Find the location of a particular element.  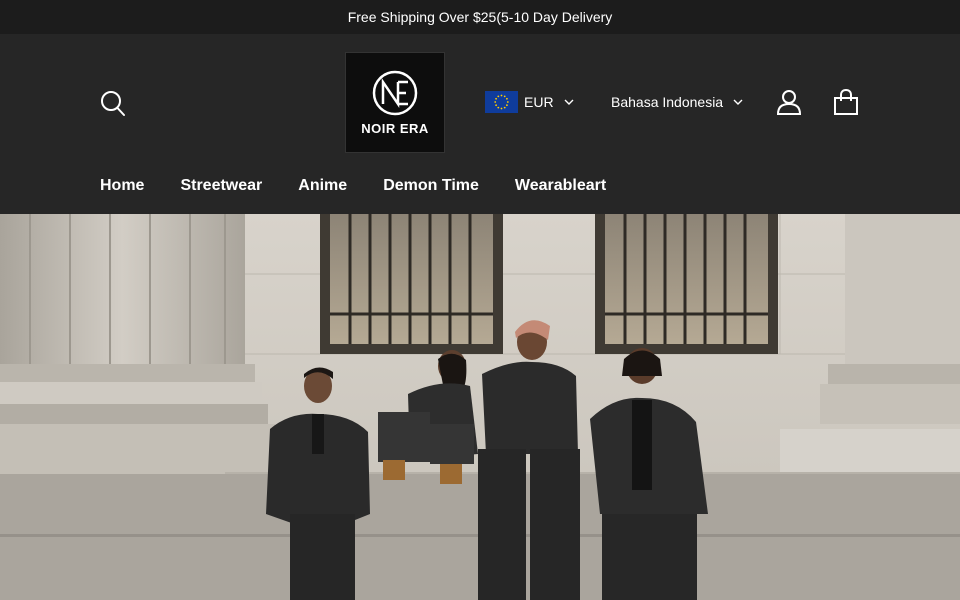

currency-selector: EUR is located at coordinates (529, 102).